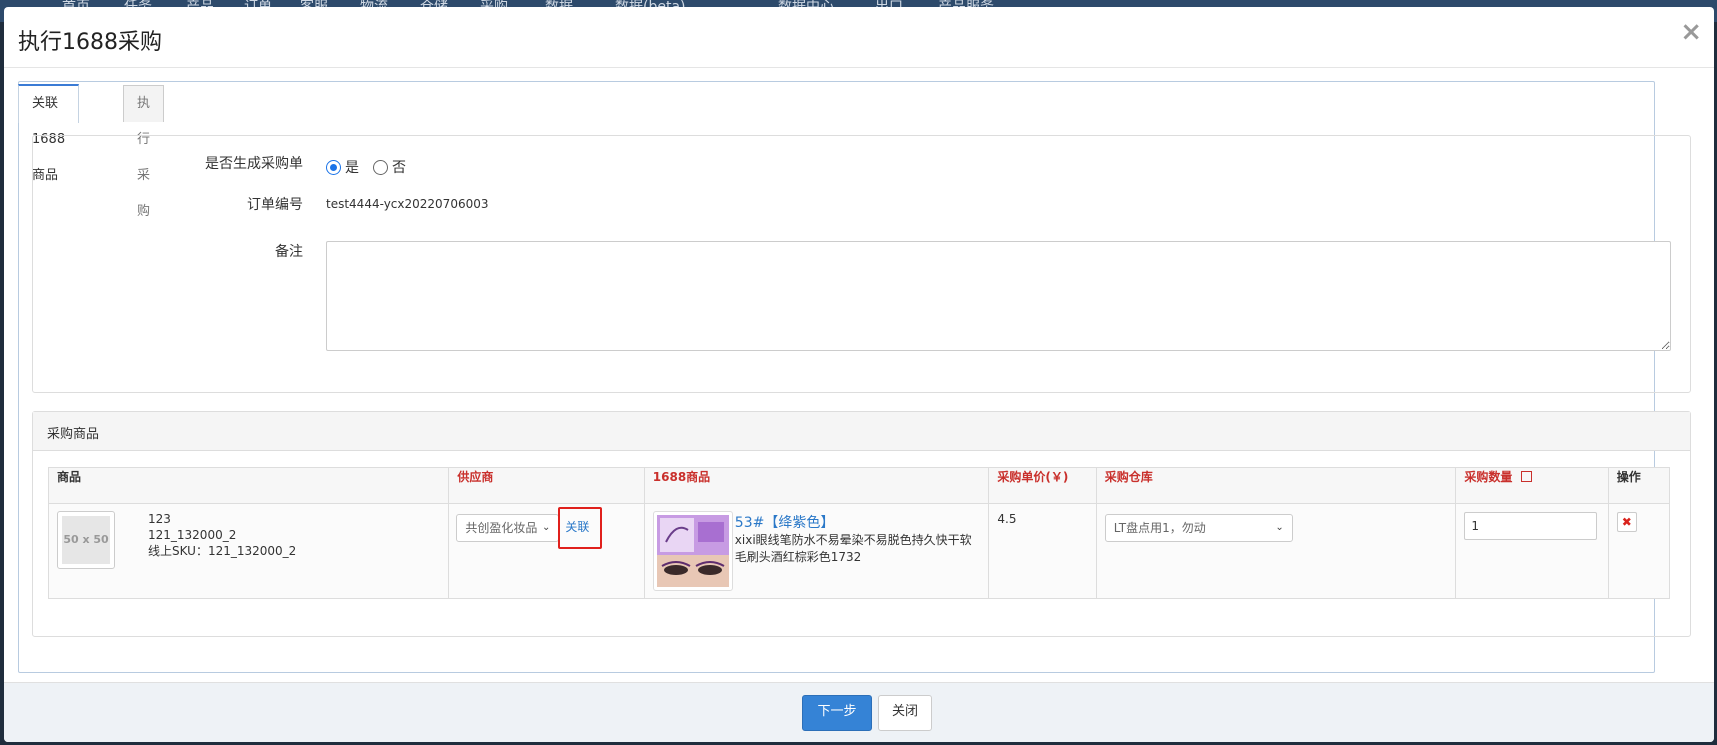  I want to click on col-1688-product: 1688商品, so click(816, 485).